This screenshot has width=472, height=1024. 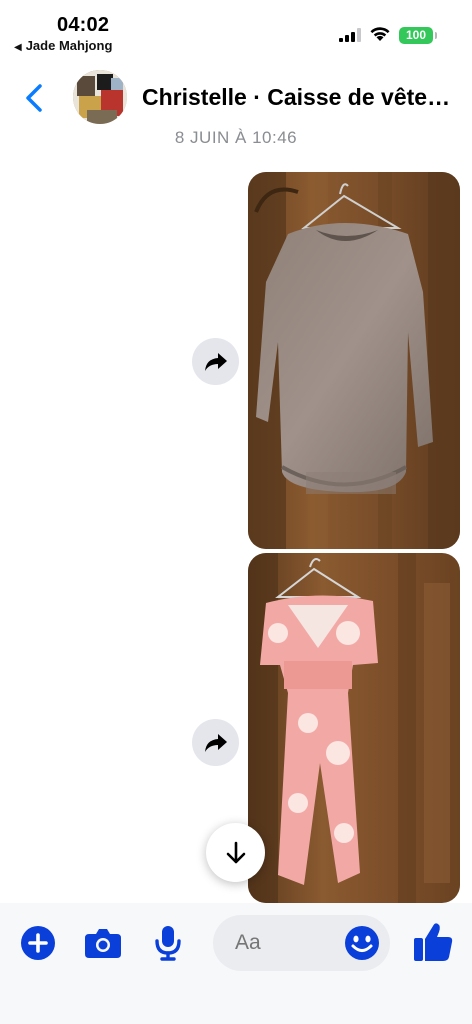 I want to click on avatar-image, so click(x=100, y=97).